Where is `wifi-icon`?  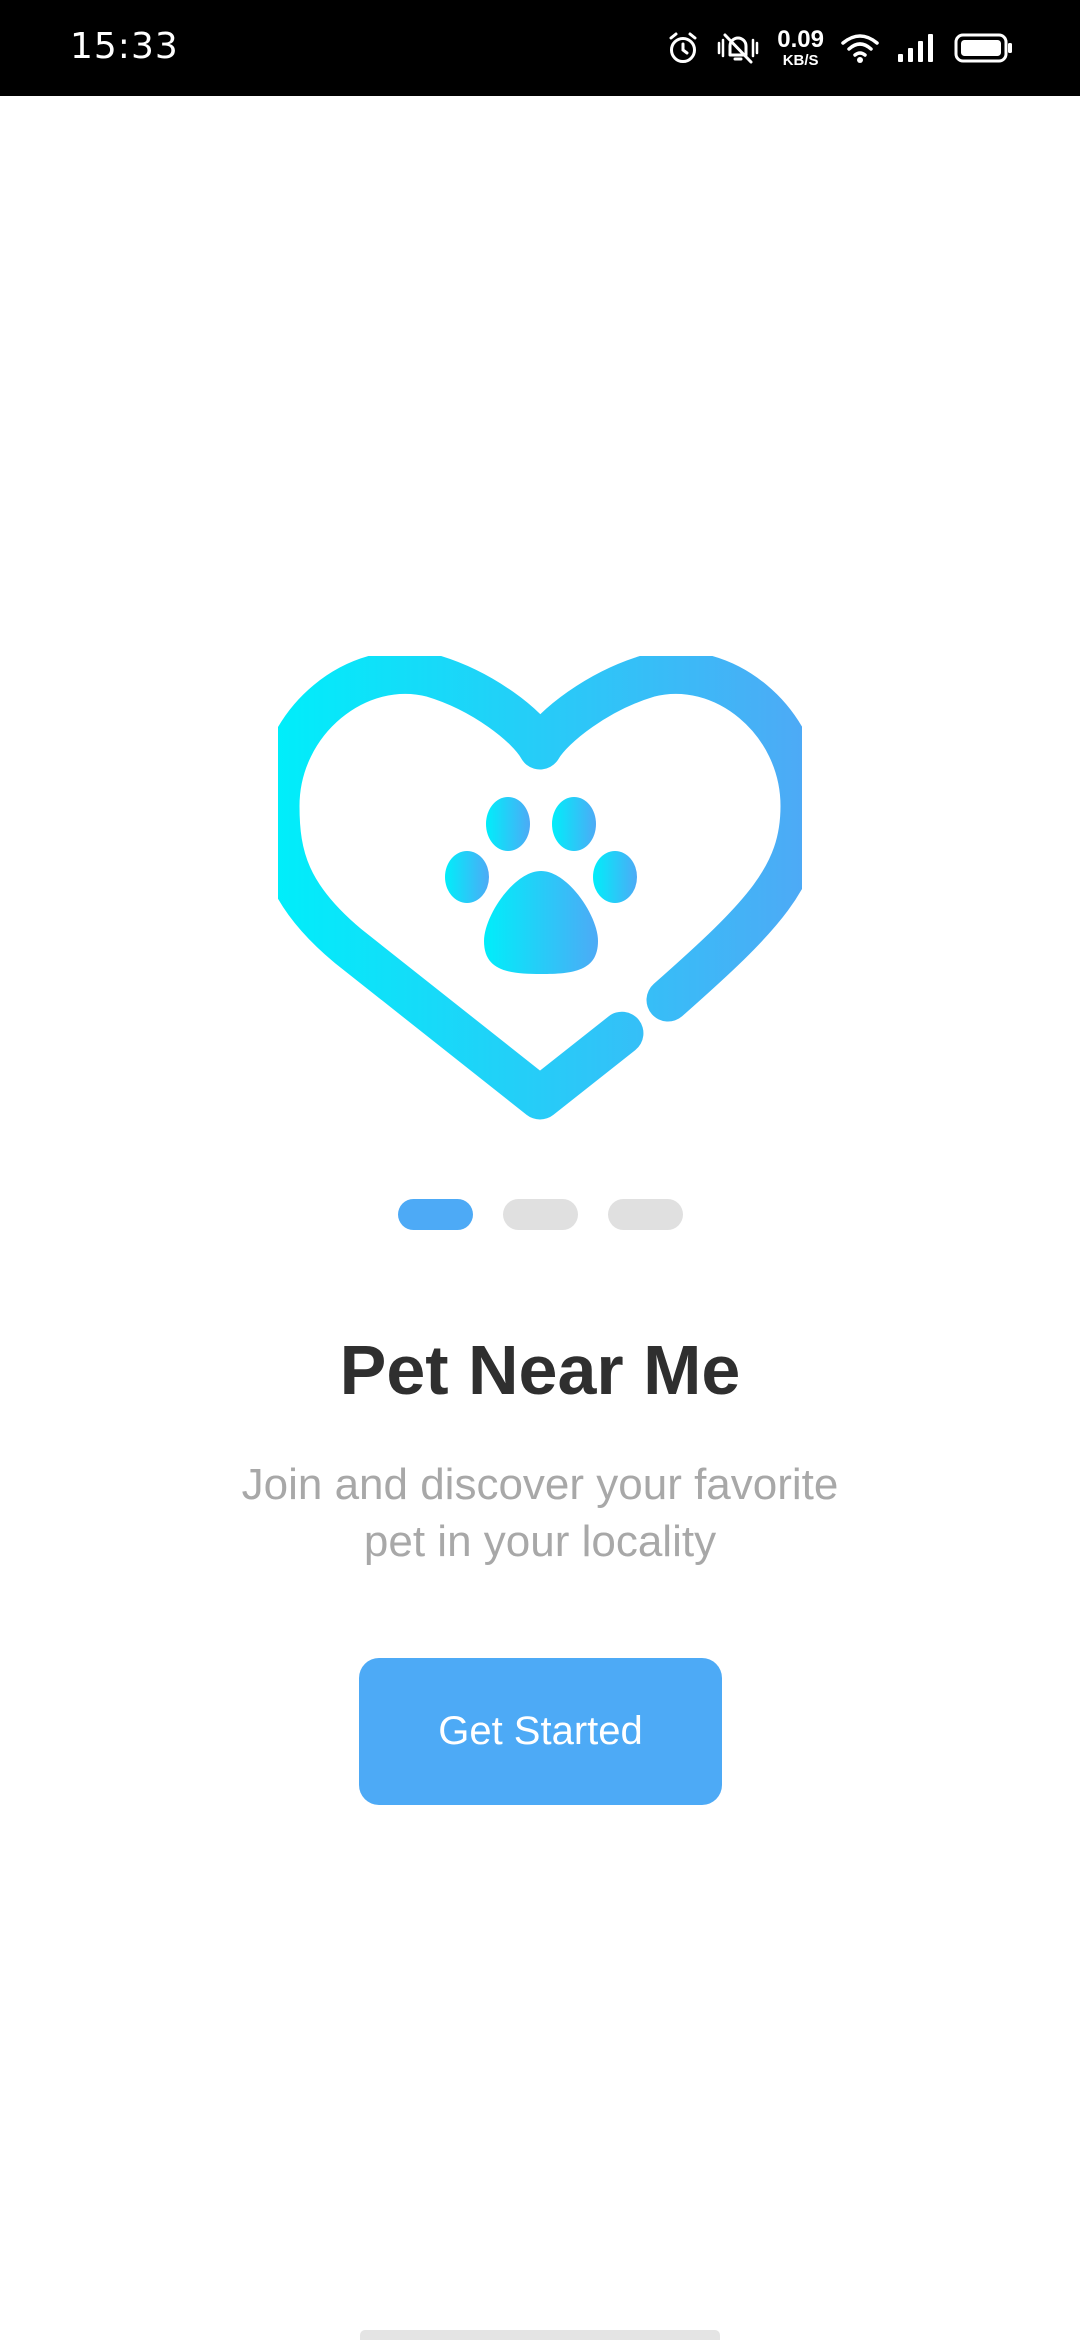 wifi-icon is located at coordinates (860, 48).